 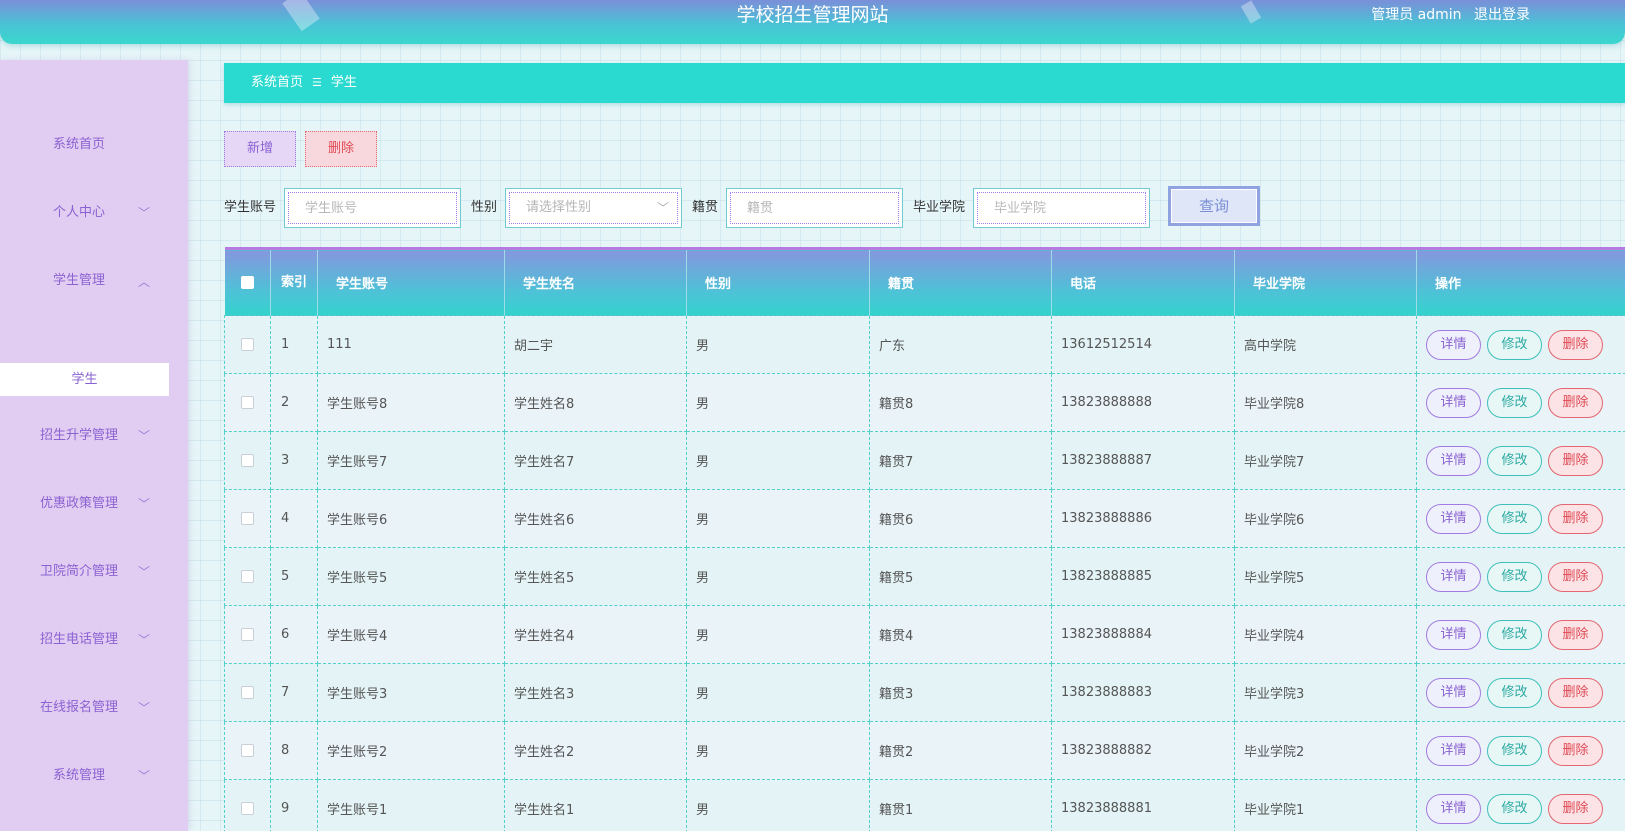 What do you see at coordinates (94, 708) in the screenshot?
I see `sidebar-item-signup: 在线报名管理 ﹀` at bounding box center [94, 708].